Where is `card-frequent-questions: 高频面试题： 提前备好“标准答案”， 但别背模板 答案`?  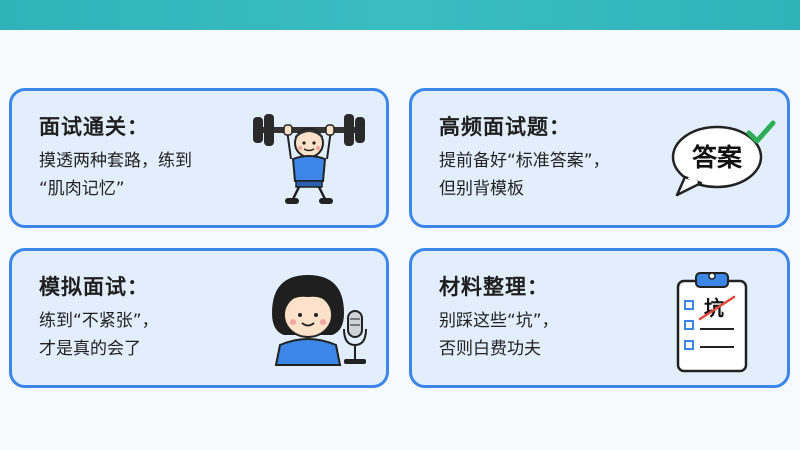 card-frequent-questions: 高频面试题： 提前备好“标准答案”， 但别背模板 答案 is located at coordinates (599, 158).